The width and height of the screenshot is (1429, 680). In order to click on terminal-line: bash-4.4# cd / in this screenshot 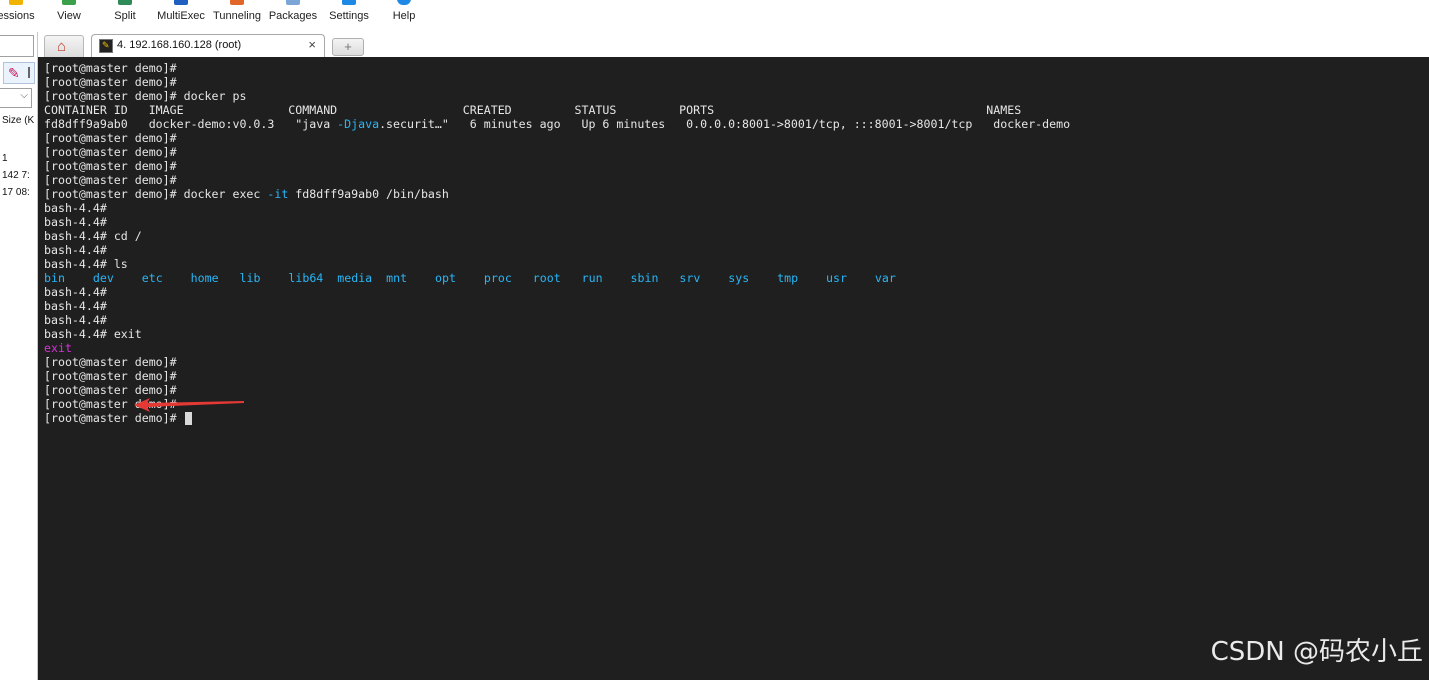, I will do `click(93, 236)`.